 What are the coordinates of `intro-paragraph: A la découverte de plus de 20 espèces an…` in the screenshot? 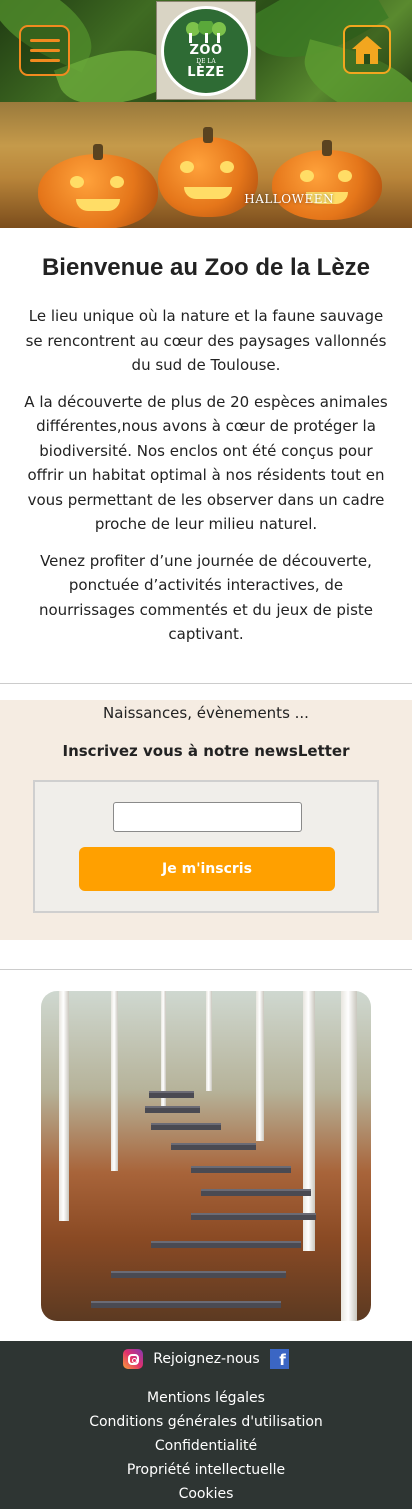 It's located at (206, 463).